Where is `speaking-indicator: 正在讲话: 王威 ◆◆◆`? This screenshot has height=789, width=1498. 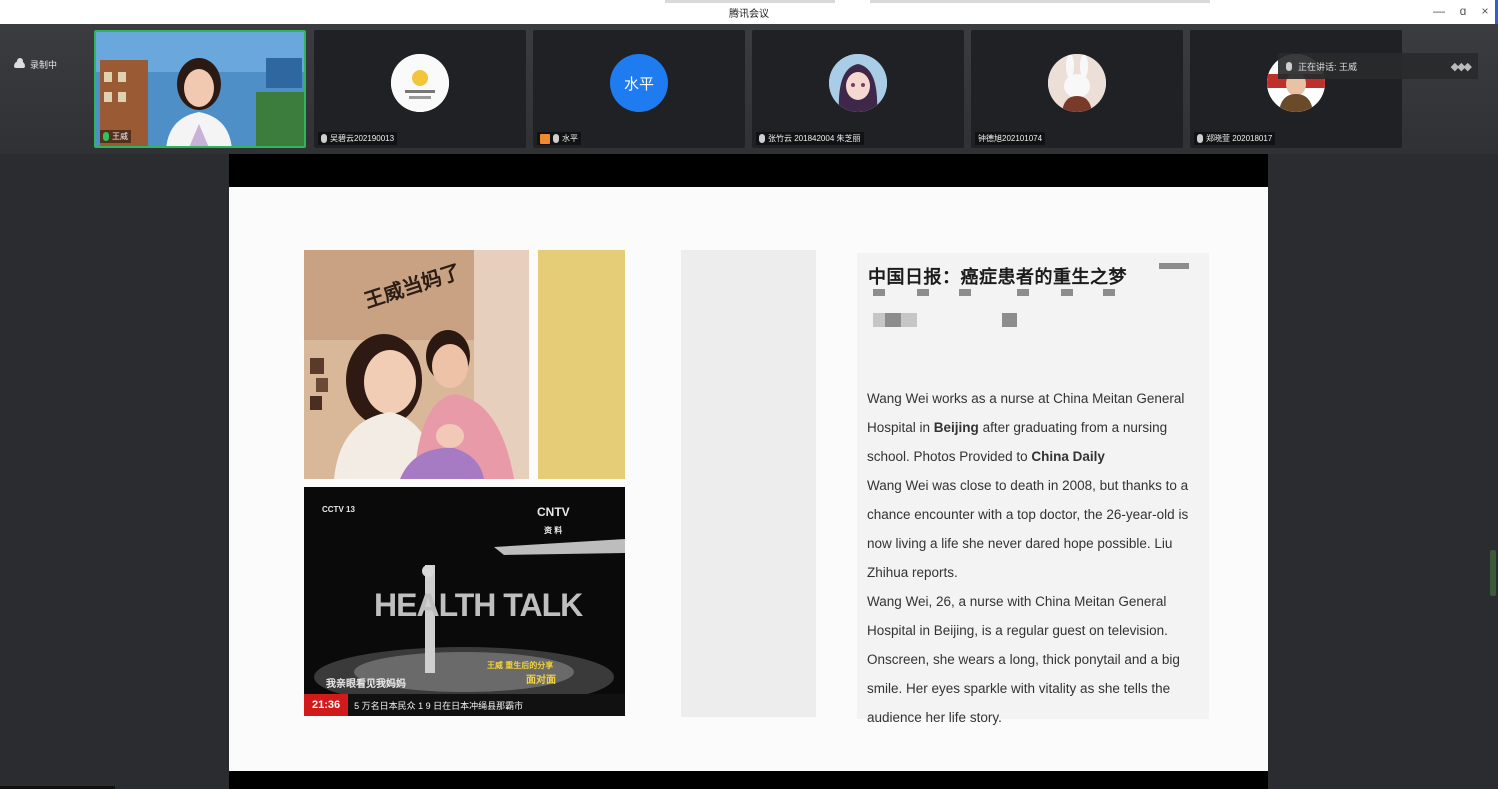
speaking-indicator: 正在讲话: 王威 ◆◆◆ is located at coordinates (1378, 66).